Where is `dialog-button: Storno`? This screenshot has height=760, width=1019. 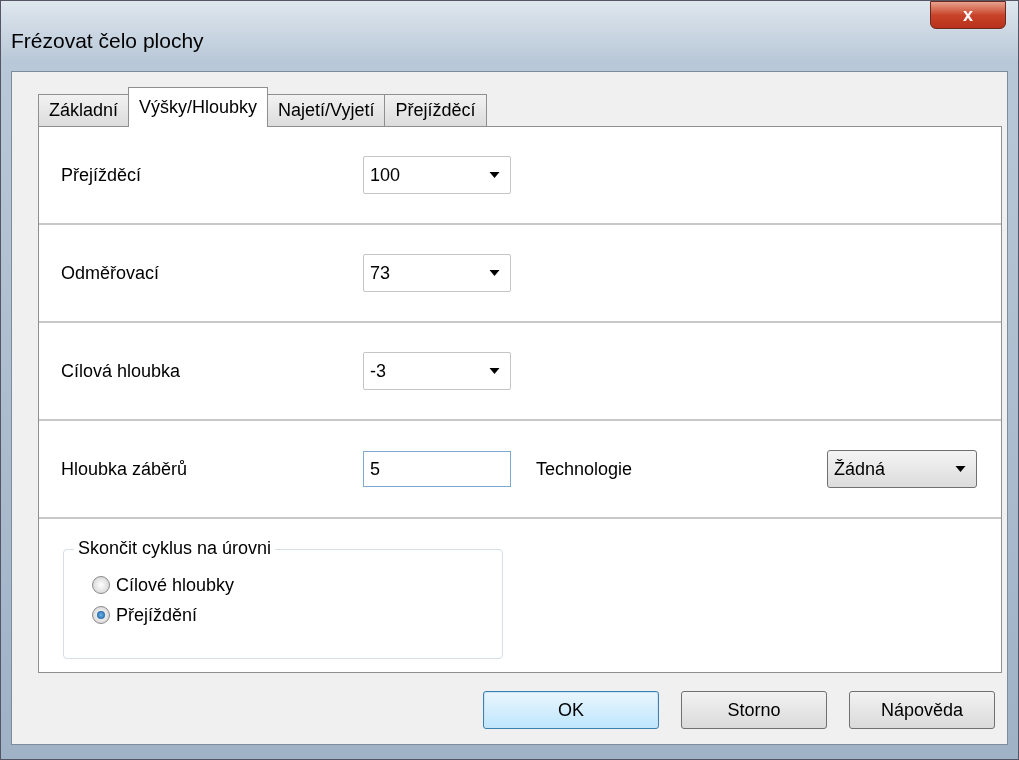 dialog-button: Storno is located at coordinates (754, 710).